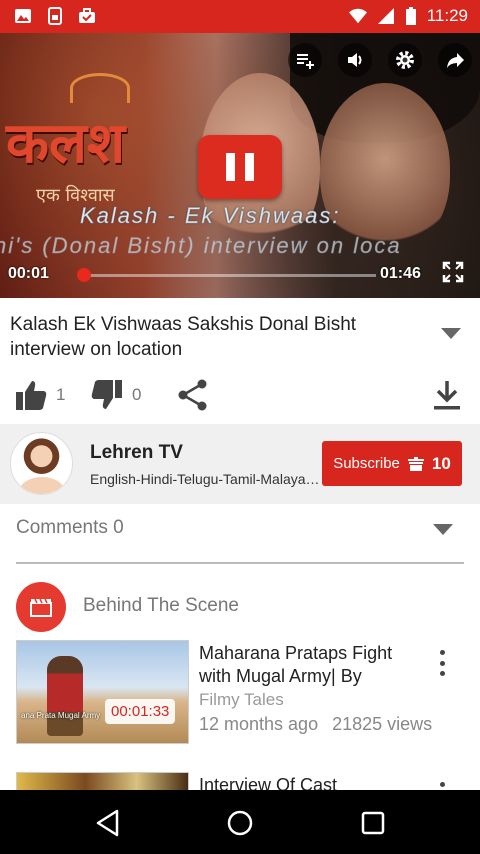 The width and height of the screenshot is (480, 854). Describe the element at coordinates (415, 463) in the screenshot. I see `subscribers-icon` at that location.